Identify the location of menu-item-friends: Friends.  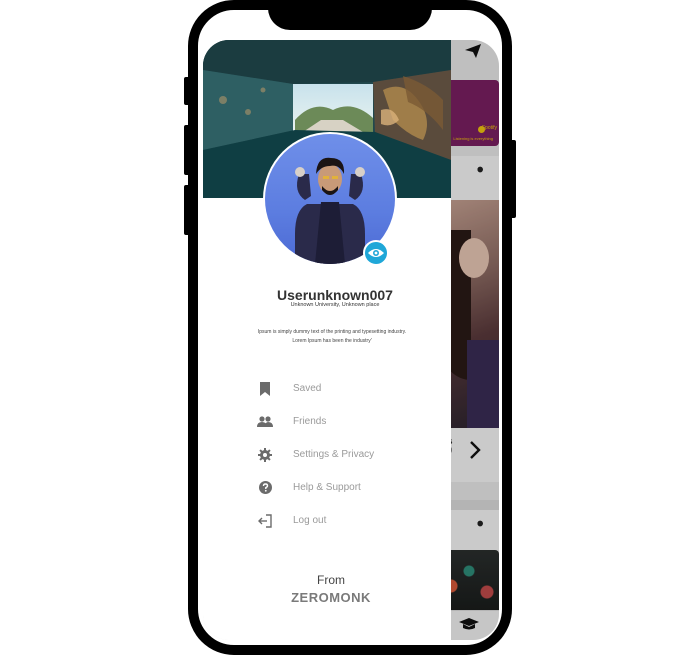
(347, 421).